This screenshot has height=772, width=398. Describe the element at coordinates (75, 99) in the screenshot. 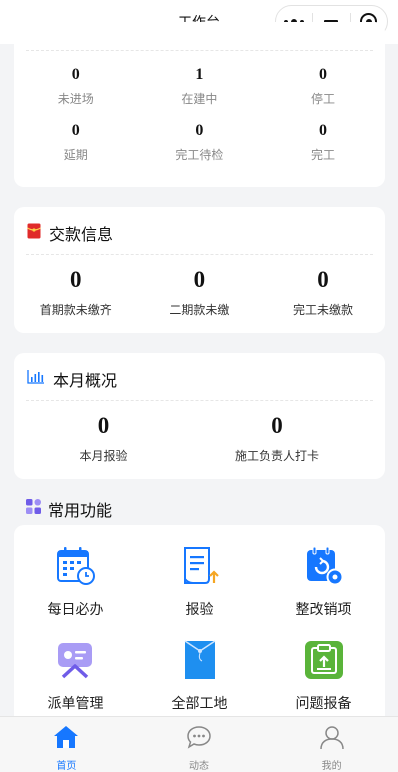

I see `status-label: 未进场` at that location.